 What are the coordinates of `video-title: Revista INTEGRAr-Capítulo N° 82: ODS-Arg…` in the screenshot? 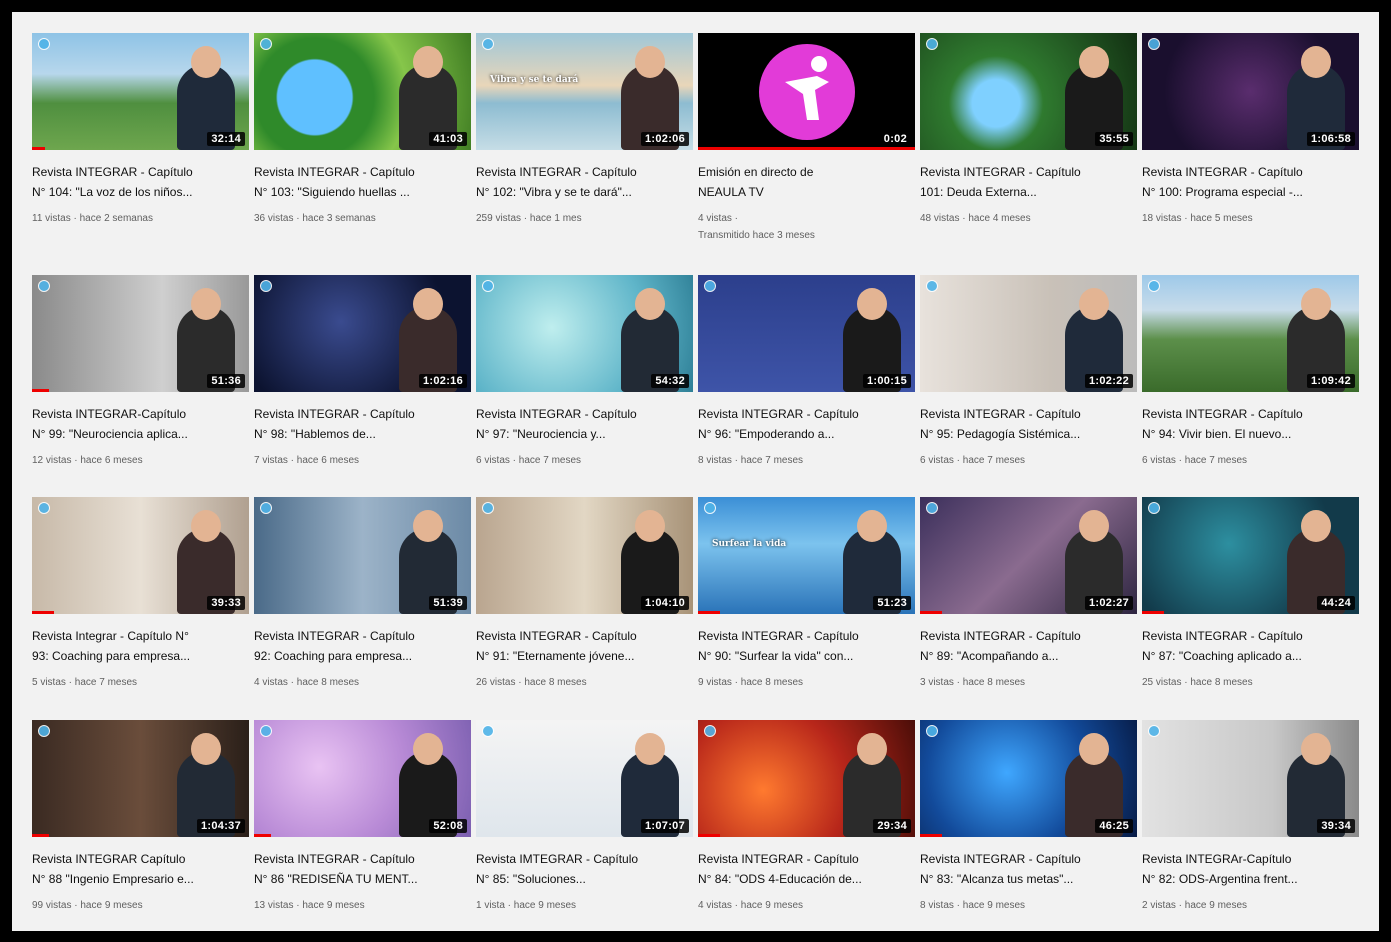 It's located at (1250, 869).